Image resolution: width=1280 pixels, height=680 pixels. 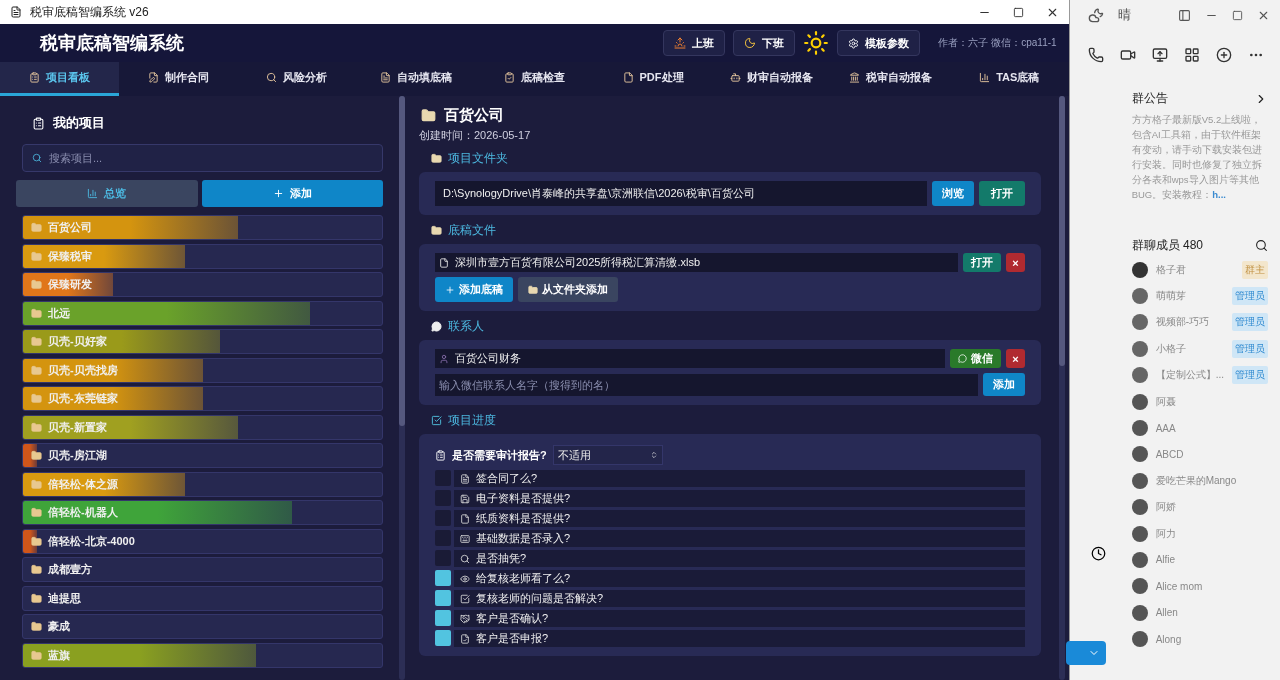 What do you see at coordinates (415, 79) in the screenshot?
I see `tab: 自动填底稿` at bounding box center [415, 79].